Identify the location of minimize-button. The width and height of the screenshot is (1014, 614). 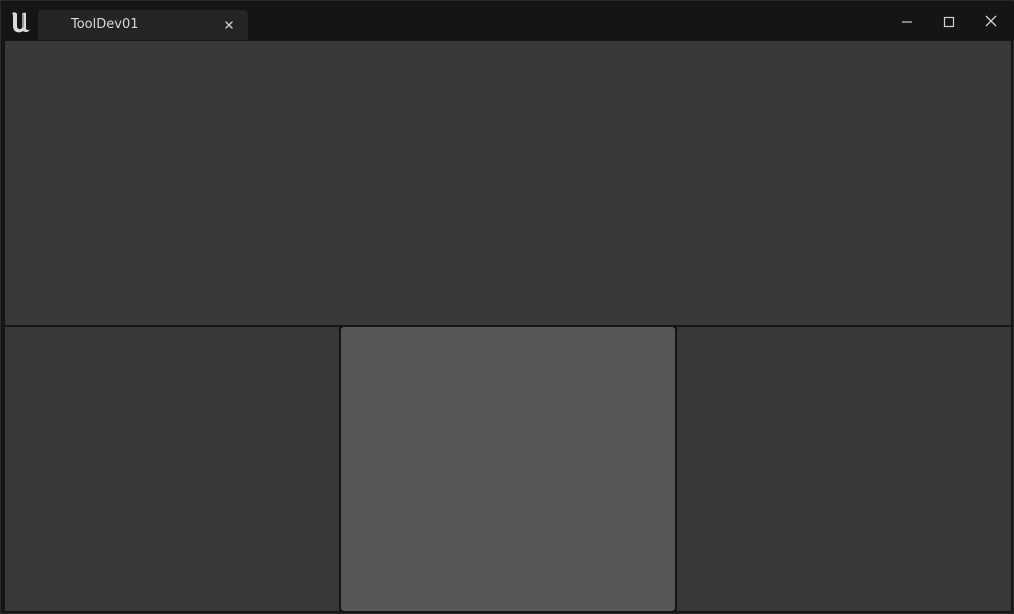
(907, 22).